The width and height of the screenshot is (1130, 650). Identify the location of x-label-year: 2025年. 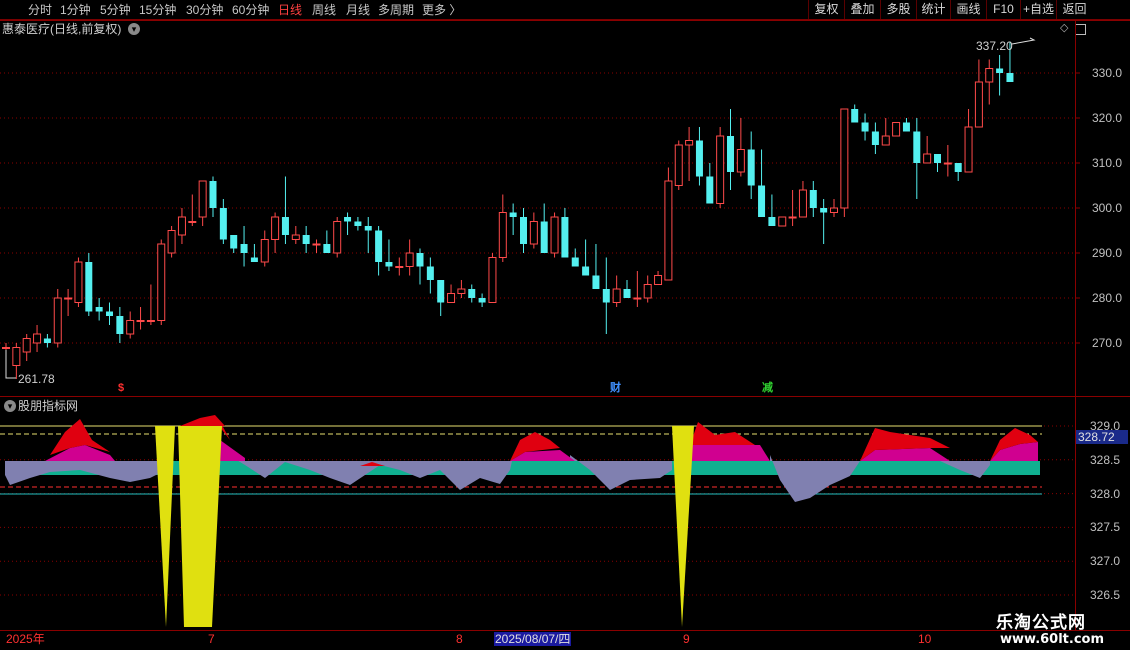
(25, 639).